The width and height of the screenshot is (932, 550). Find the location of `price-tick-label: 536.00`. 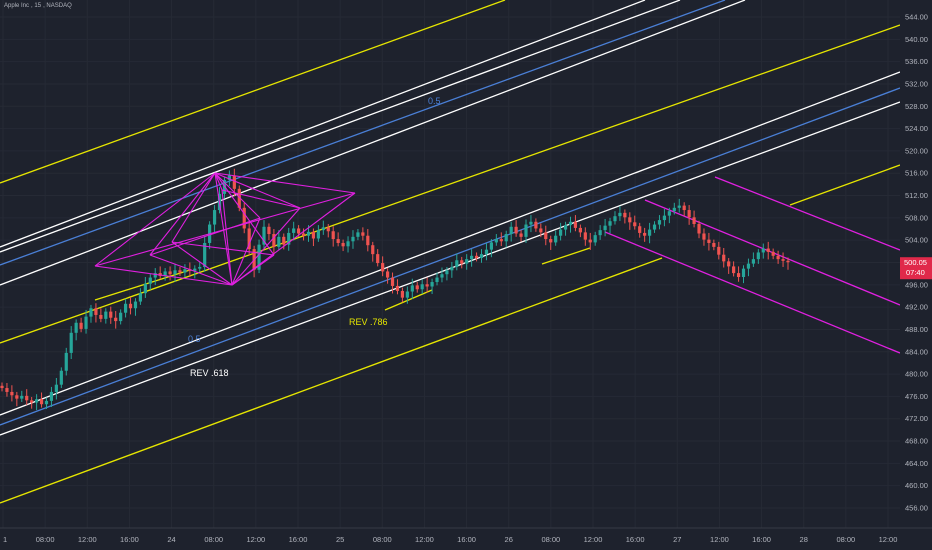

price-tick-label: 536.00 is located at coordinates (916, 61).